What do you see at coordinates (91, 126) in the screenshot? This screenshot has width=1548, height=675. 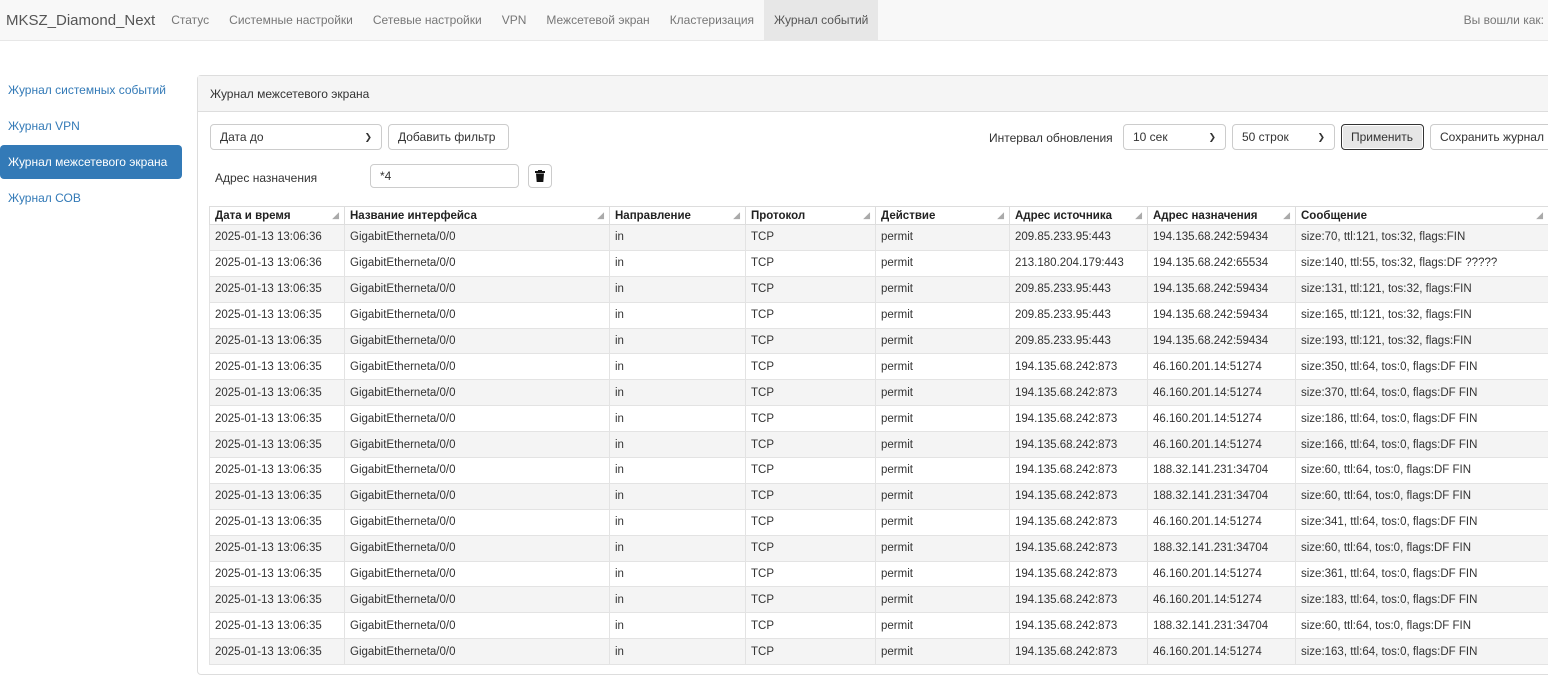 I see `sidebar-item-vpn-log: Журнал VPN` at bounding box center [91, 126].